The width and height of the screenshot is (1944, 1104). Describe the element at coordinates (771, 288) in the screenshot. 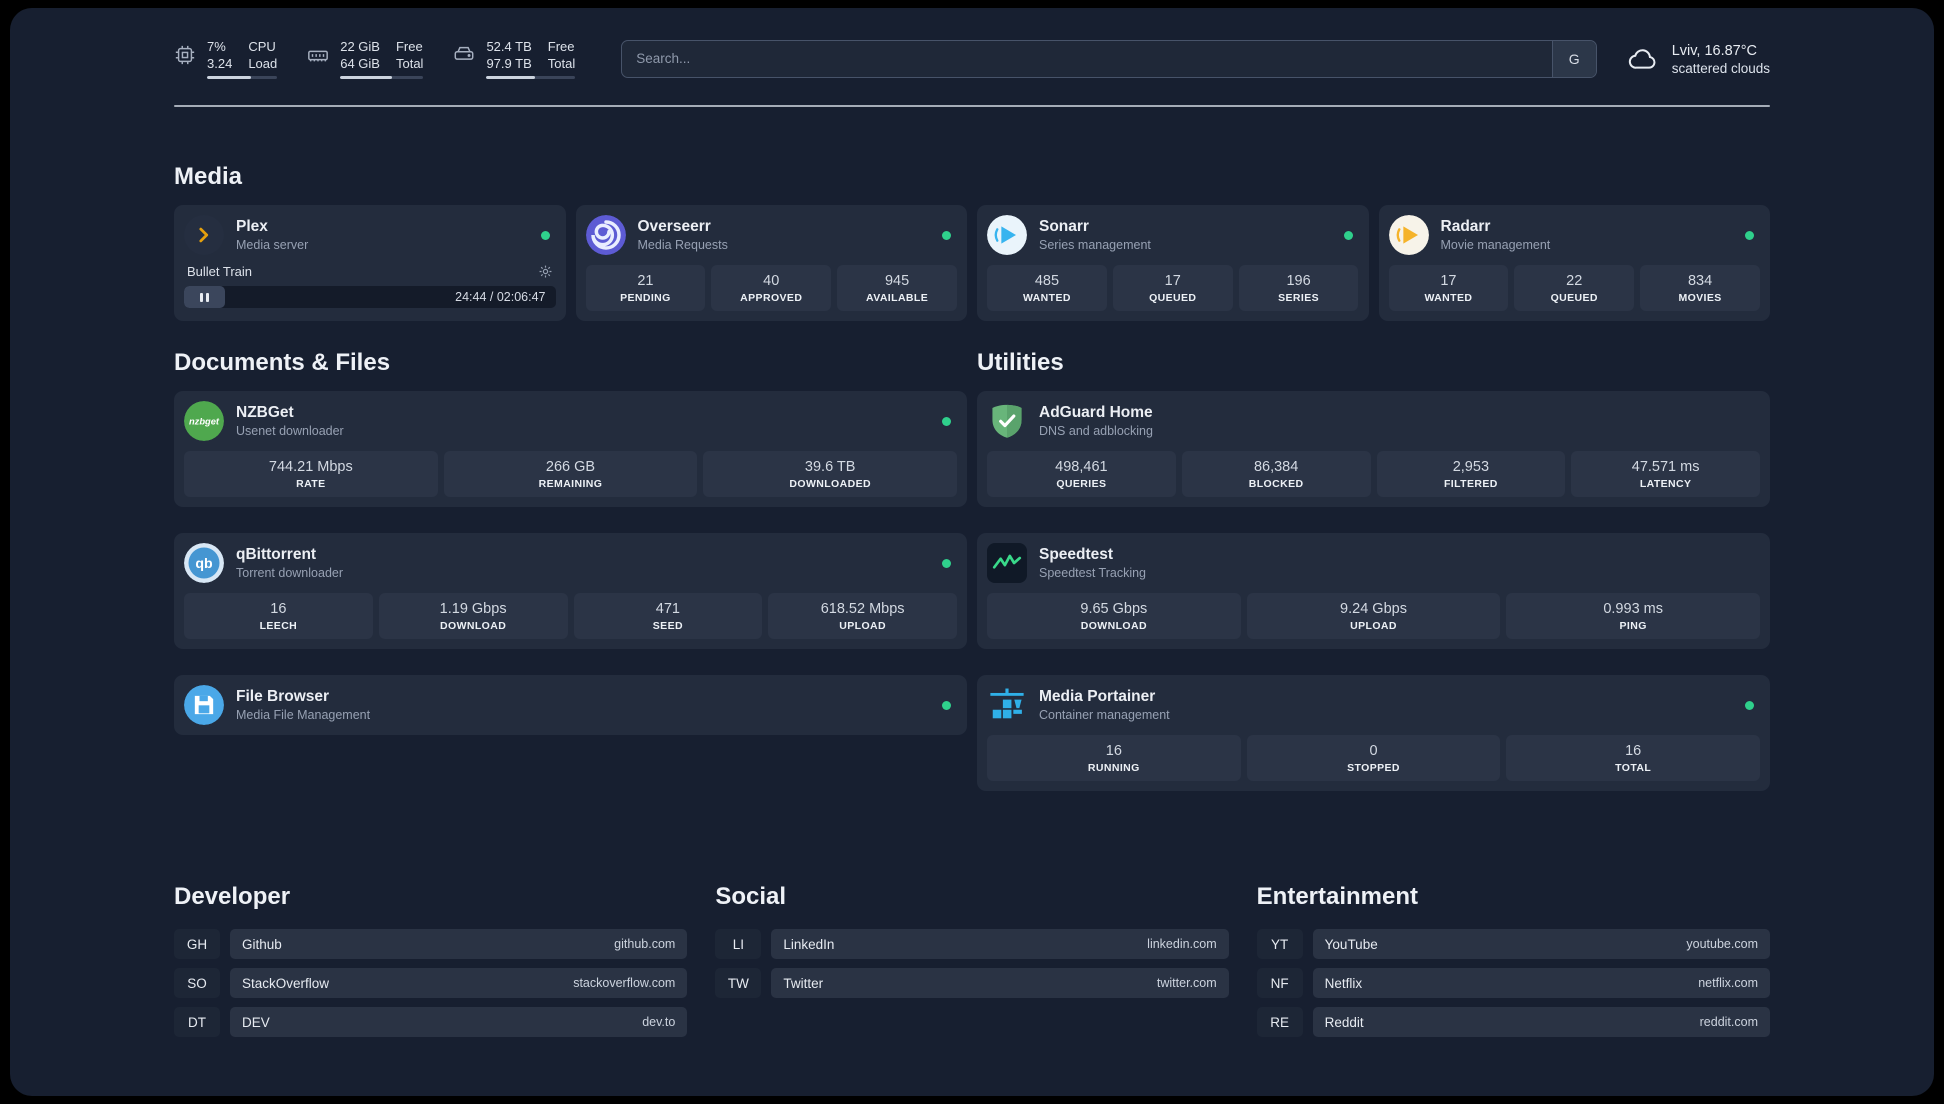

I see `stat-approved: 40 APPROVED` at that location.